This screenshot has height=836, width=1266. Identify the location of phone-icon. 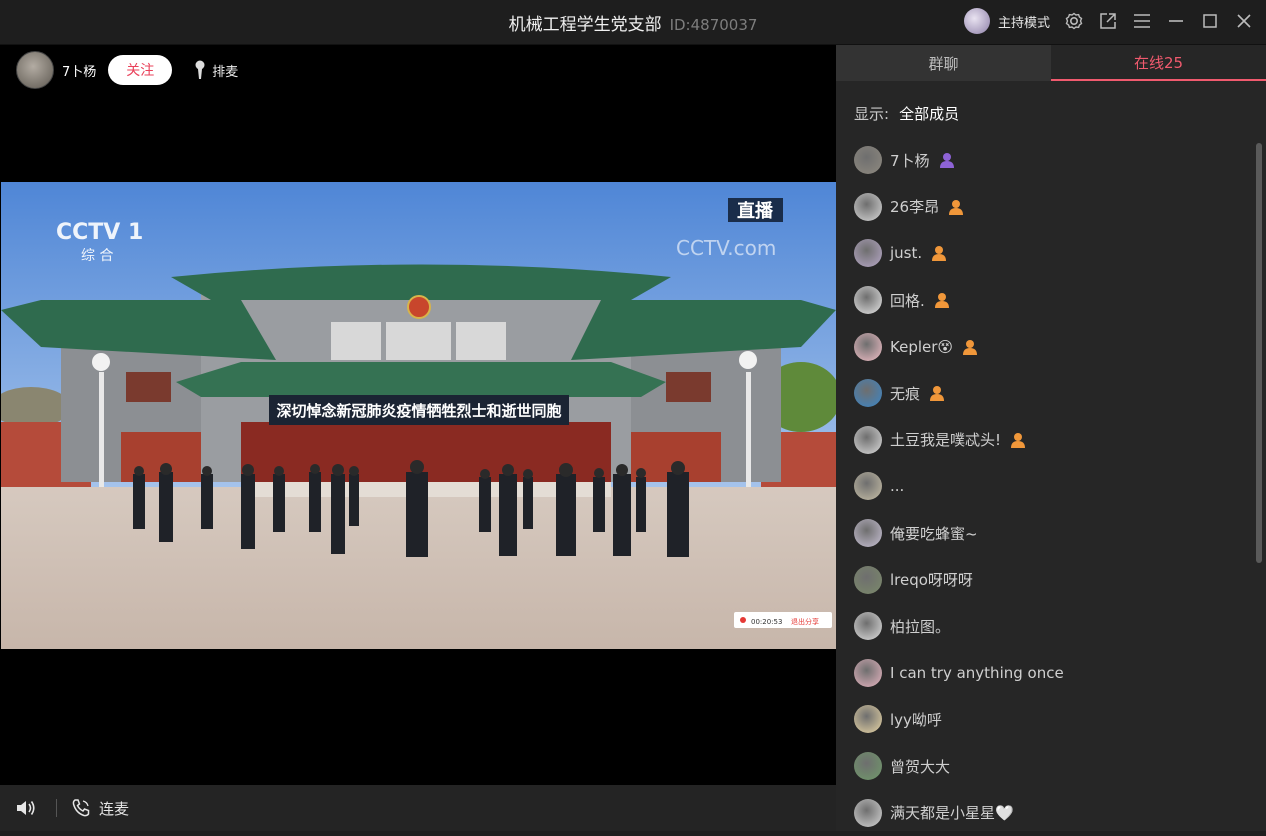
(81, 808).